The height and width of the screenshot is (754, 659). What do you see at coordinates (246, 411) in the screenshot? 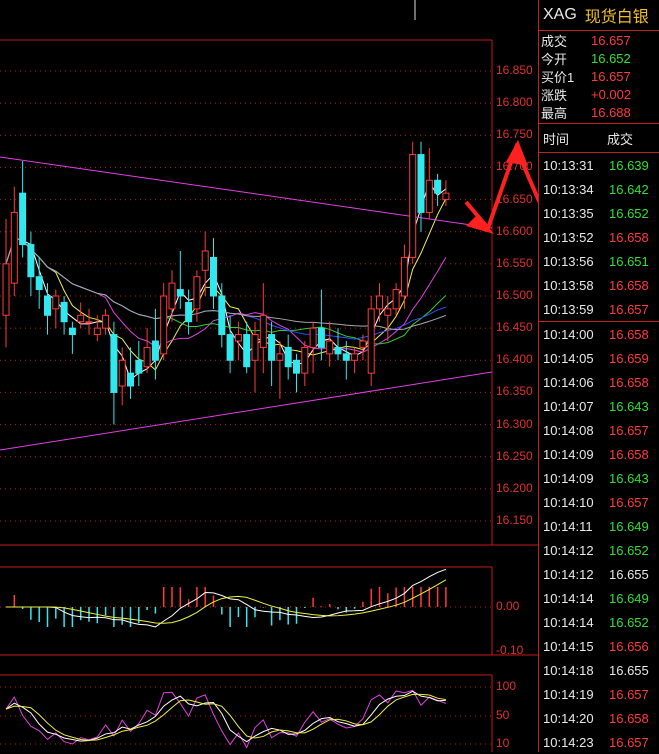
I see `lower-trend-line` at bounding box center [246, 411].